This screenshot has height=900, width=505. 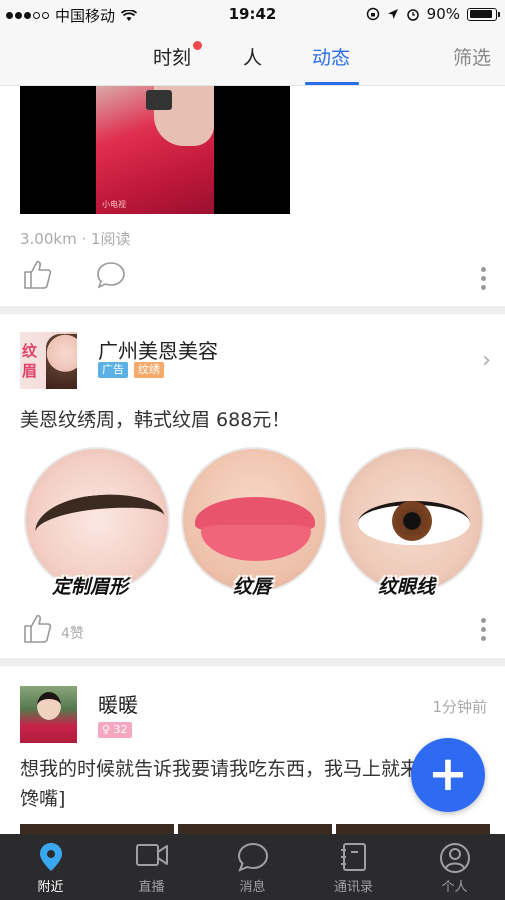 What do you see at coordinates (50, 887) in the screenshot?
I see `tab-label: 附近` at bounding box center [50, 887].